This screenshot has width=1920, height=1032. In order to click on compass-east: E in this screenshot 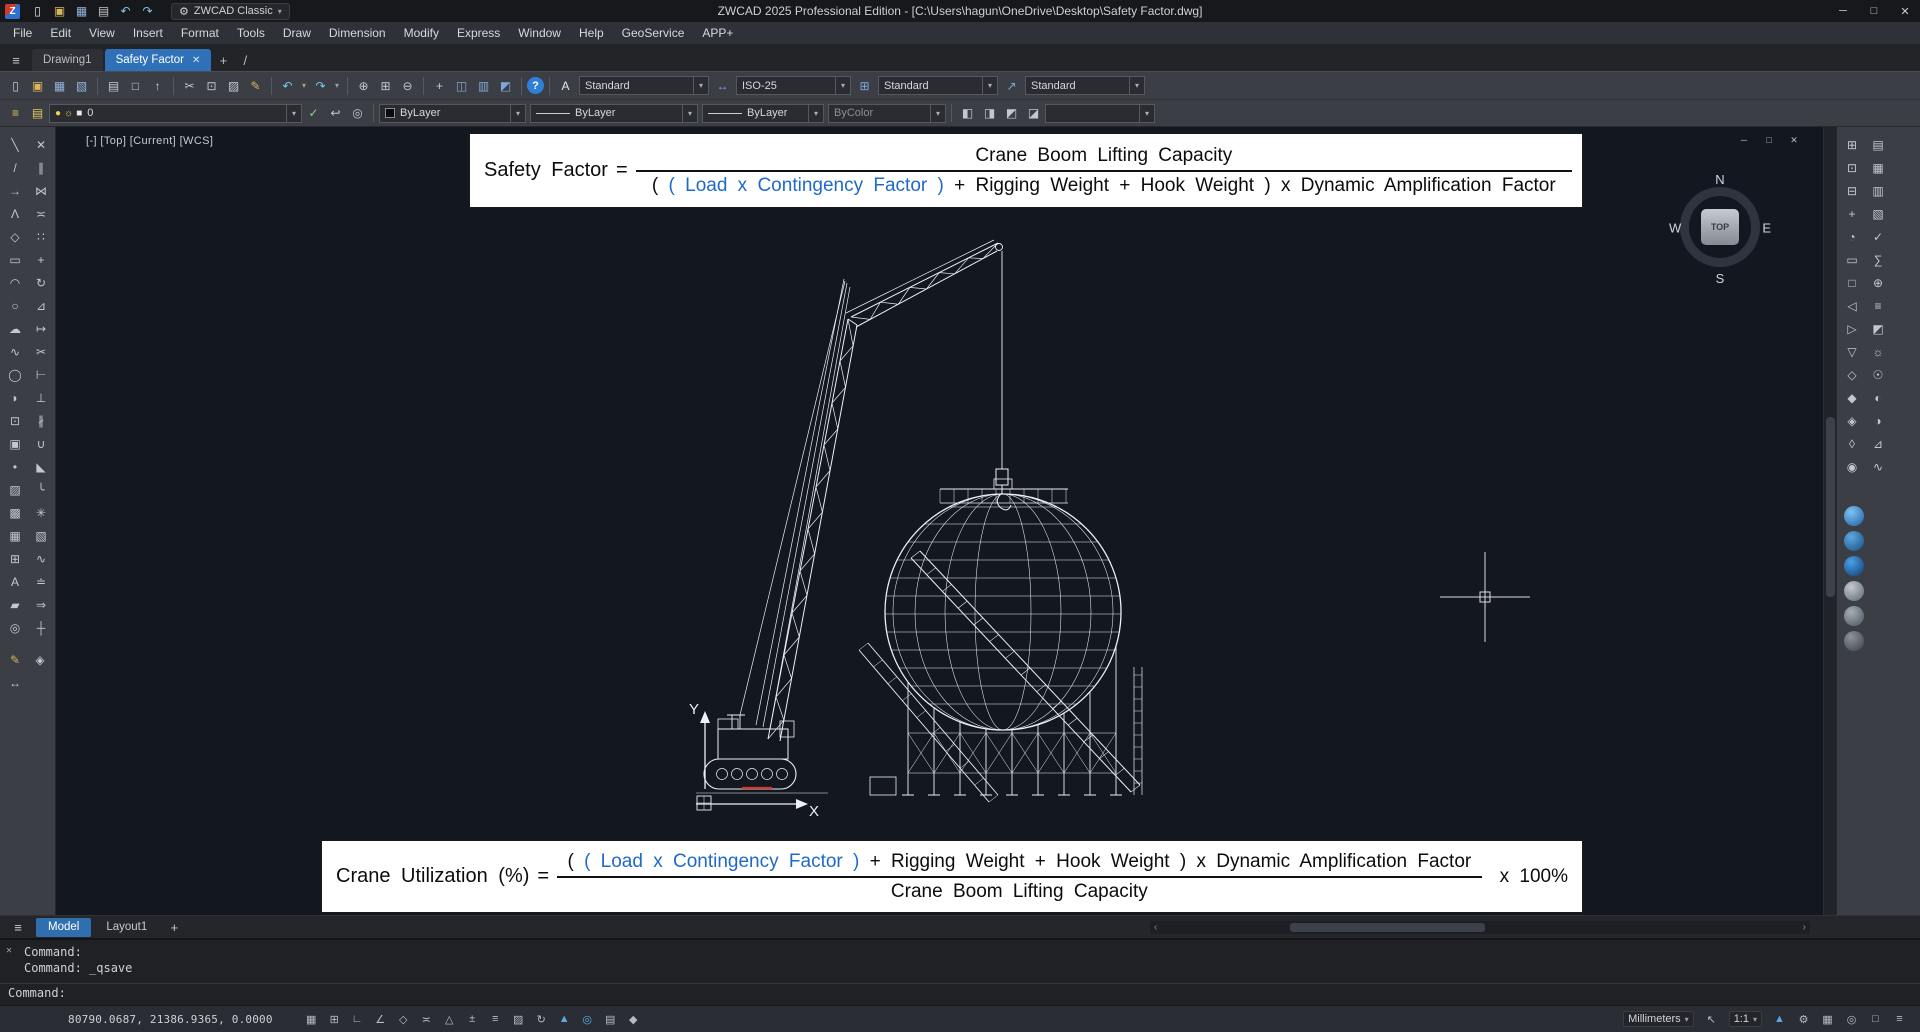, I will do `click(1766, 228)`.